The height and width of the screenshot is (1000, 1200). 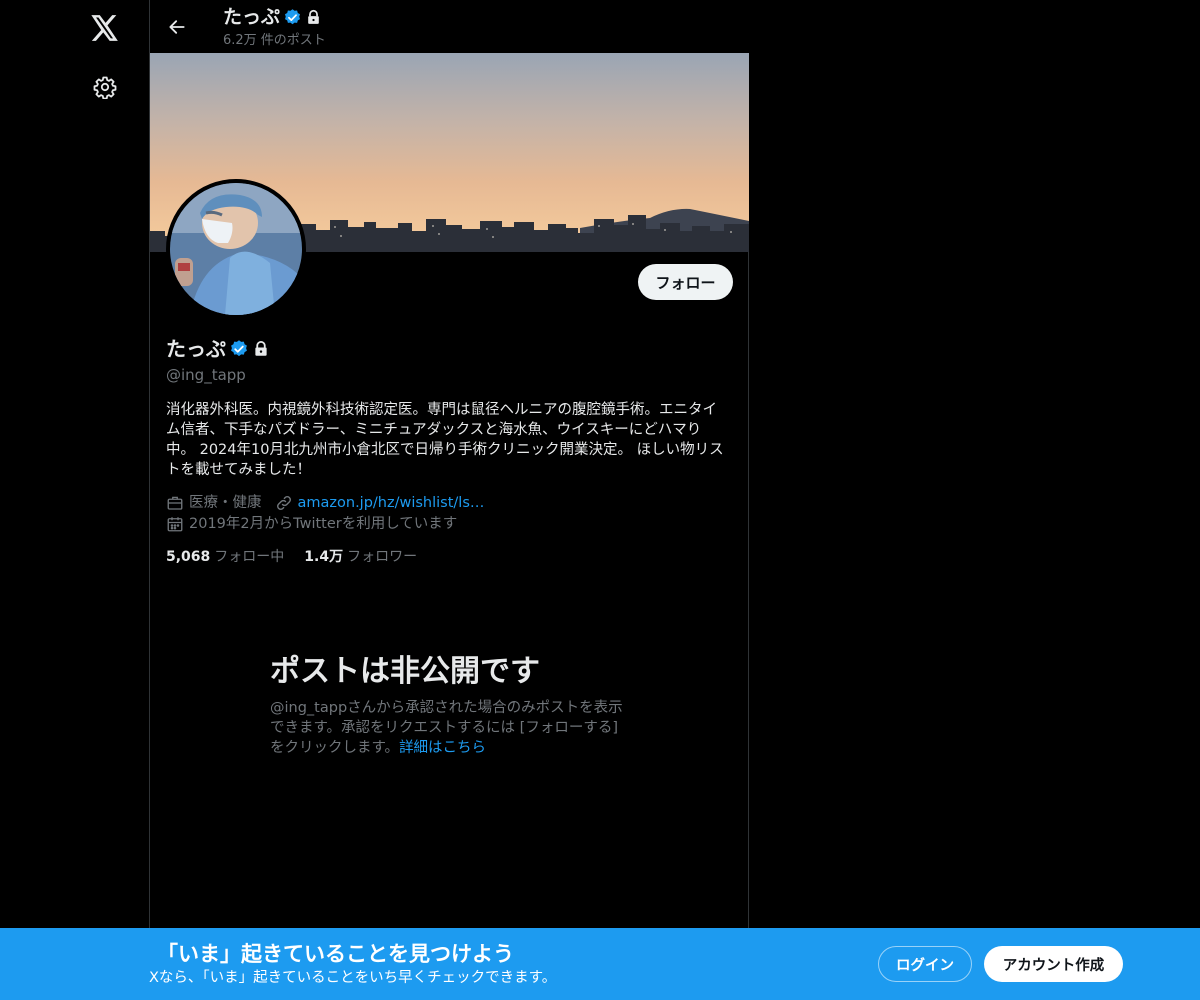 I want to click on joined-label: 2019年2月からTwitterを利用しています, so click(x=323, y=524).